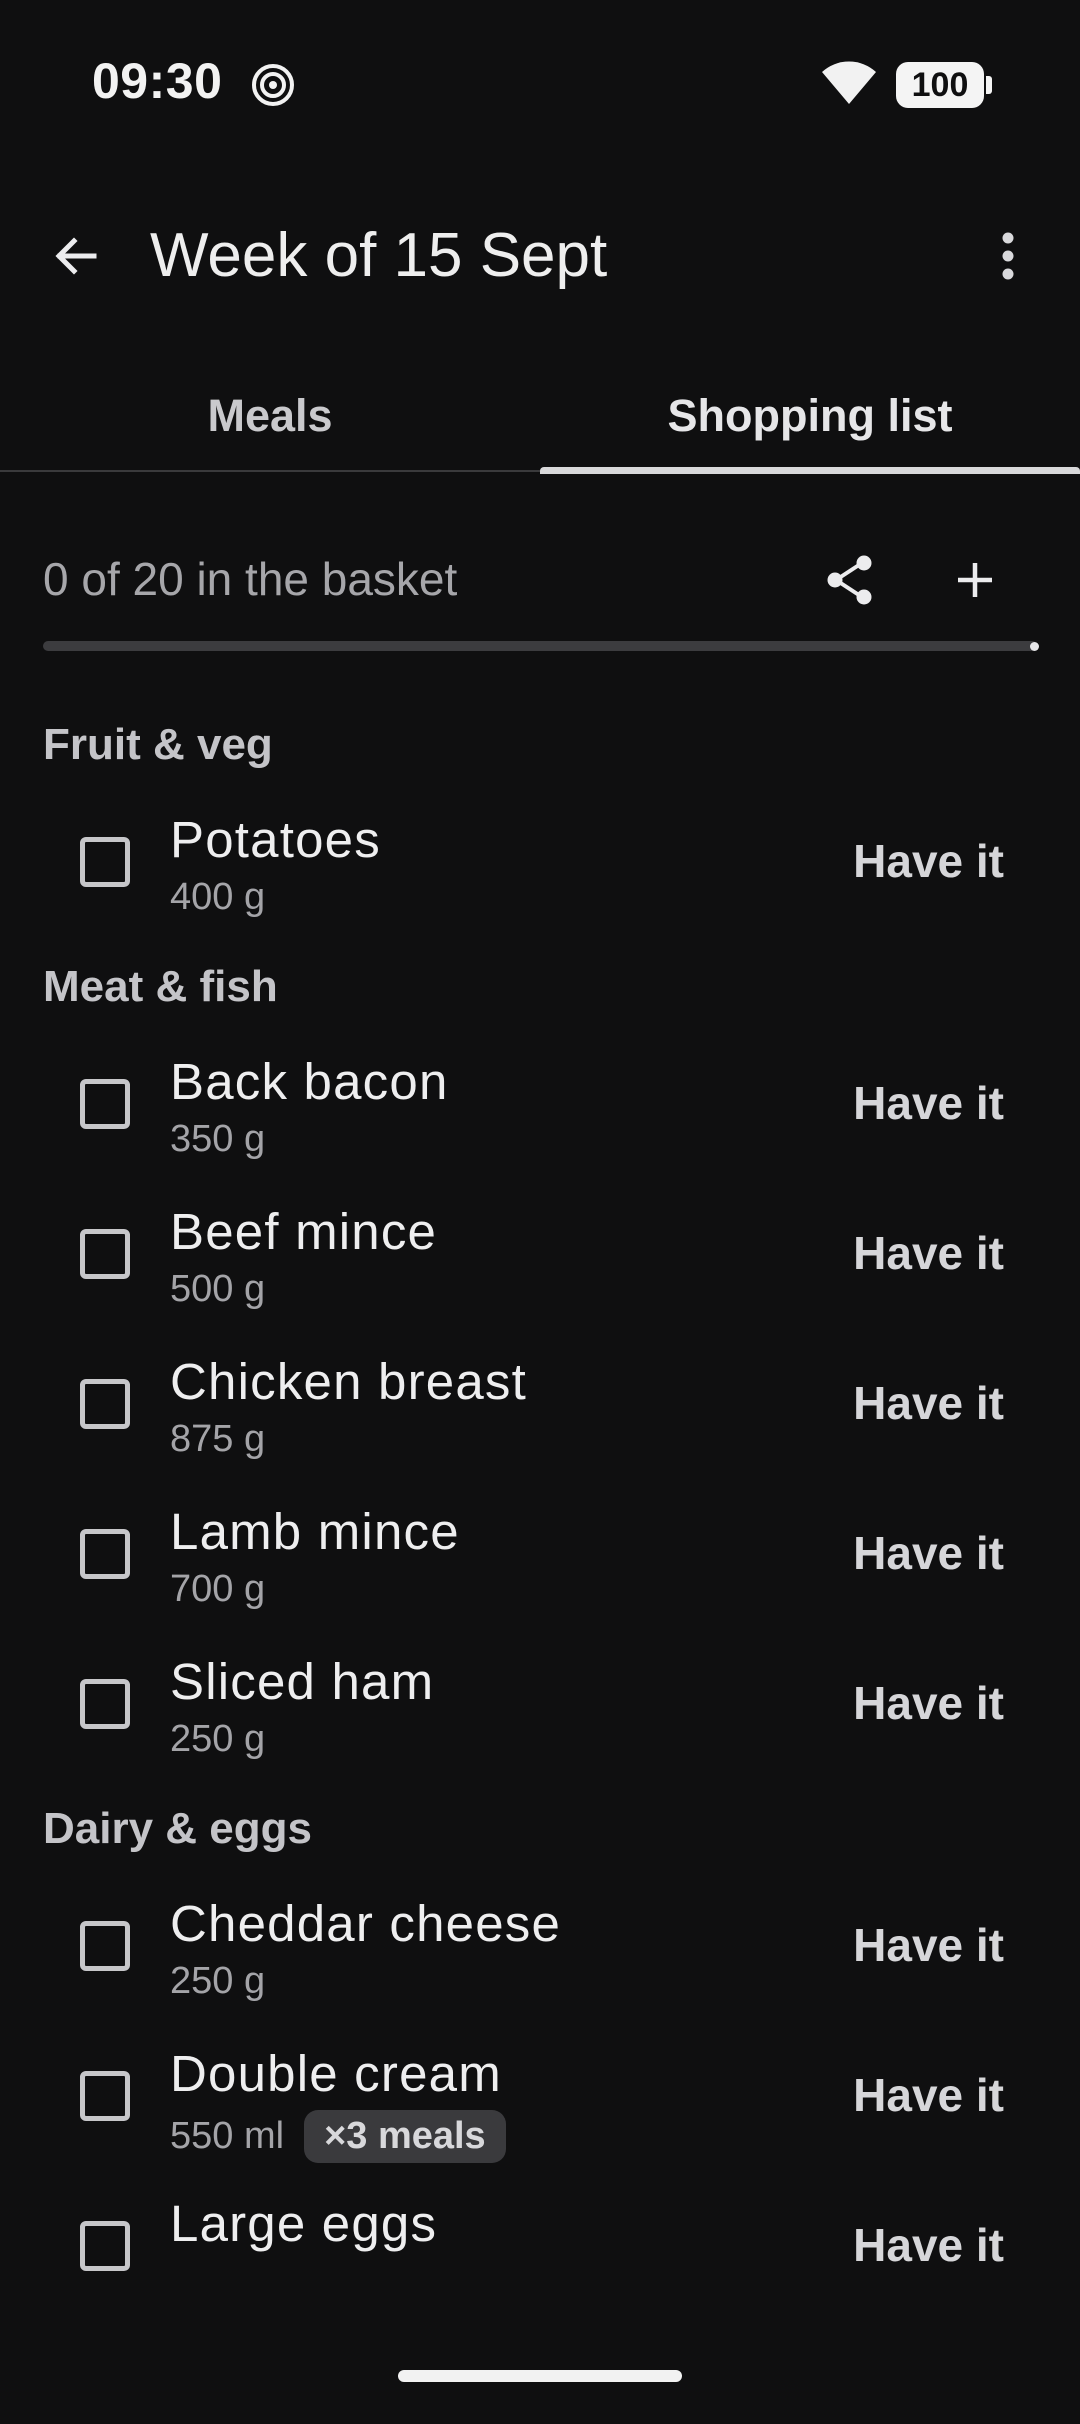 This screenshot has height=2424, width=1080. I want to click on item-name: Potatoes, so click(275, 839).